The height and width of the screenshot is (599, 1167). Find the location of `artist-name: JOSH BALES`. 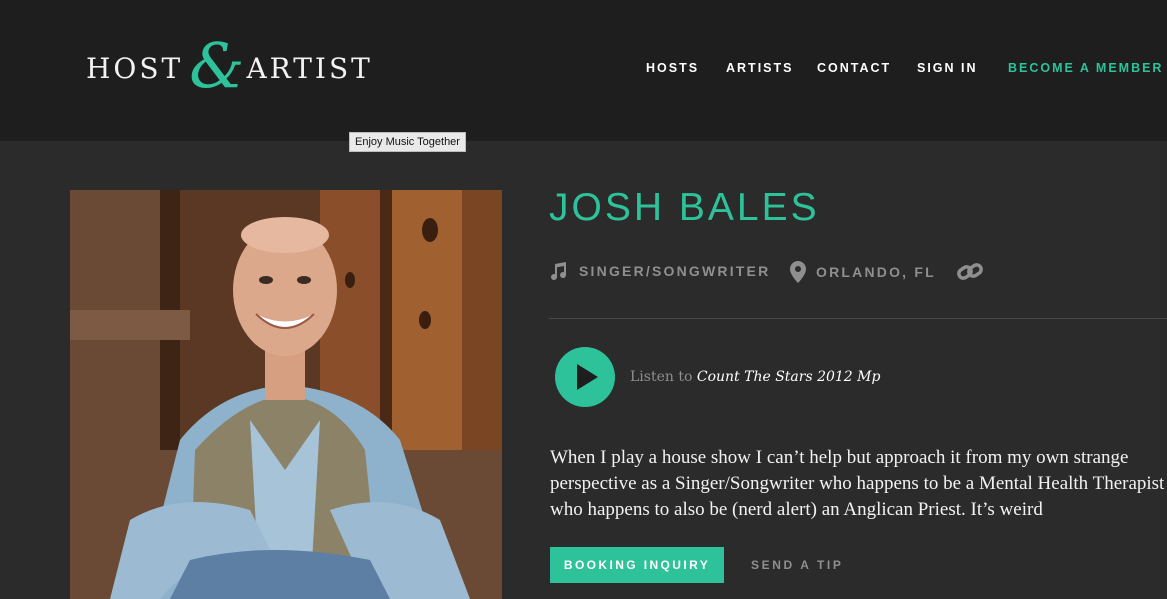

artist-name: JOSH BALES is located at coordinates (684, 207).